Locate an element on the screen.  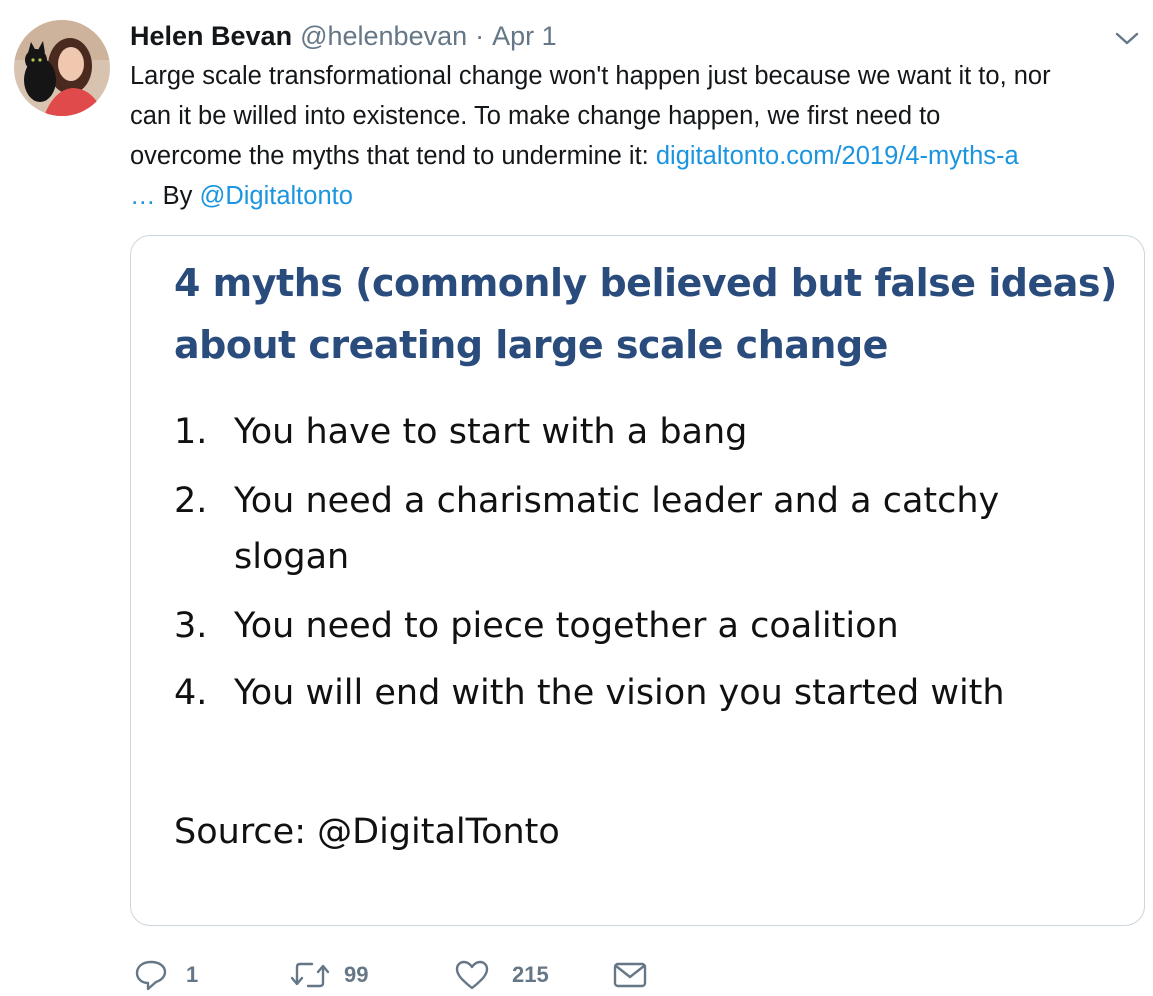
author-name: Helen Bevan is located at coordinates (211, 36).